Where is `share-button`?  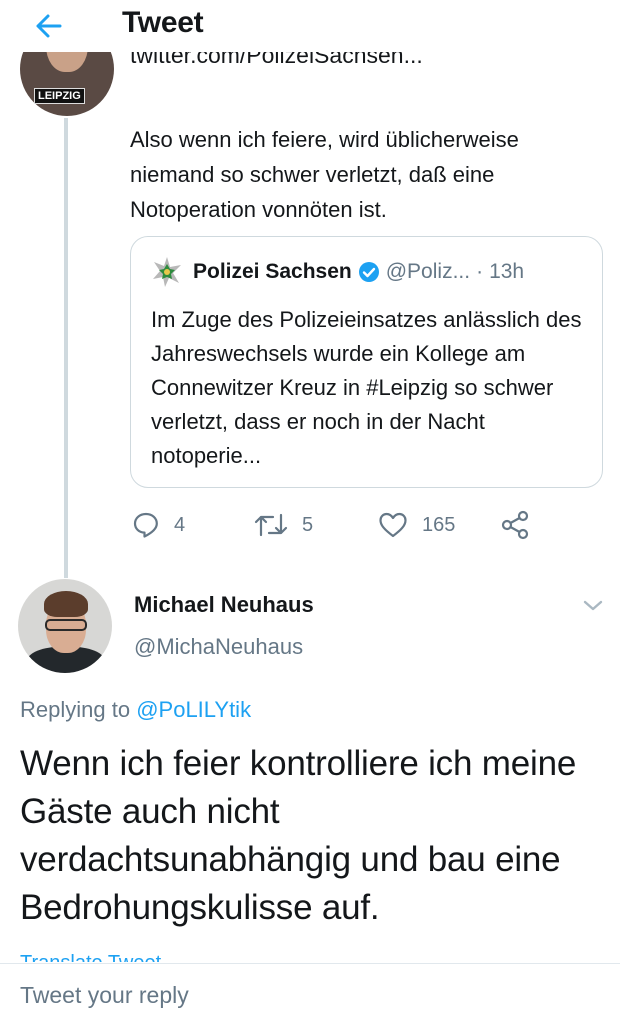 share-button is located at coordinates (522, 525).